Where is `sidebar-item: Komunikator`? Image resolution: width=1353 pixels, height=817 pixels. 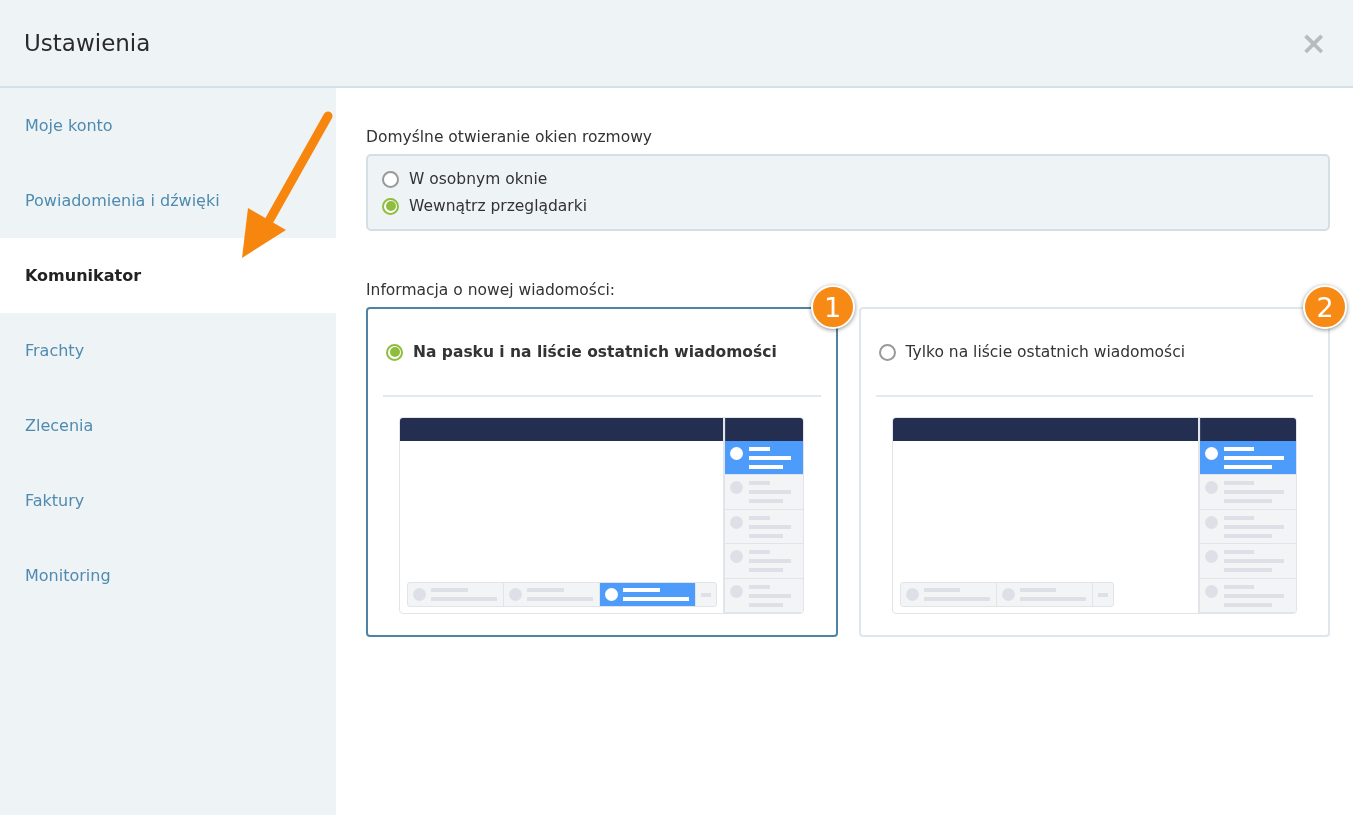
sidebar-item: Komunikator is located at coordinates (168, 275).